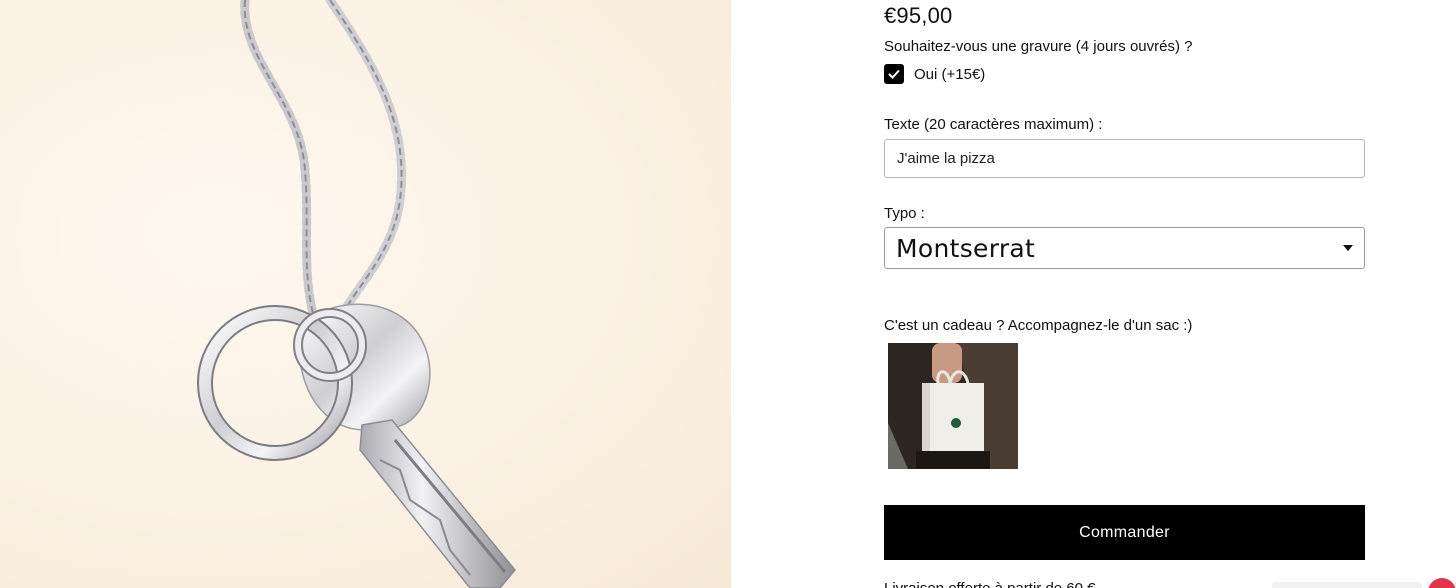 Image resolution: width=1456 pixels, height=588 pixels. Describe the element at coordinates (1347, 585) in the screenshot. I see `chat-bar` at that location.